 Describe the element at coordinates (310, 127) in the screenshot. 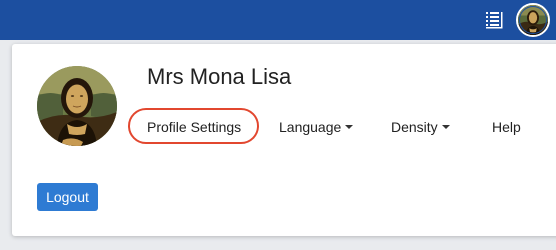

I see `nav-language-label: Language` at that location.